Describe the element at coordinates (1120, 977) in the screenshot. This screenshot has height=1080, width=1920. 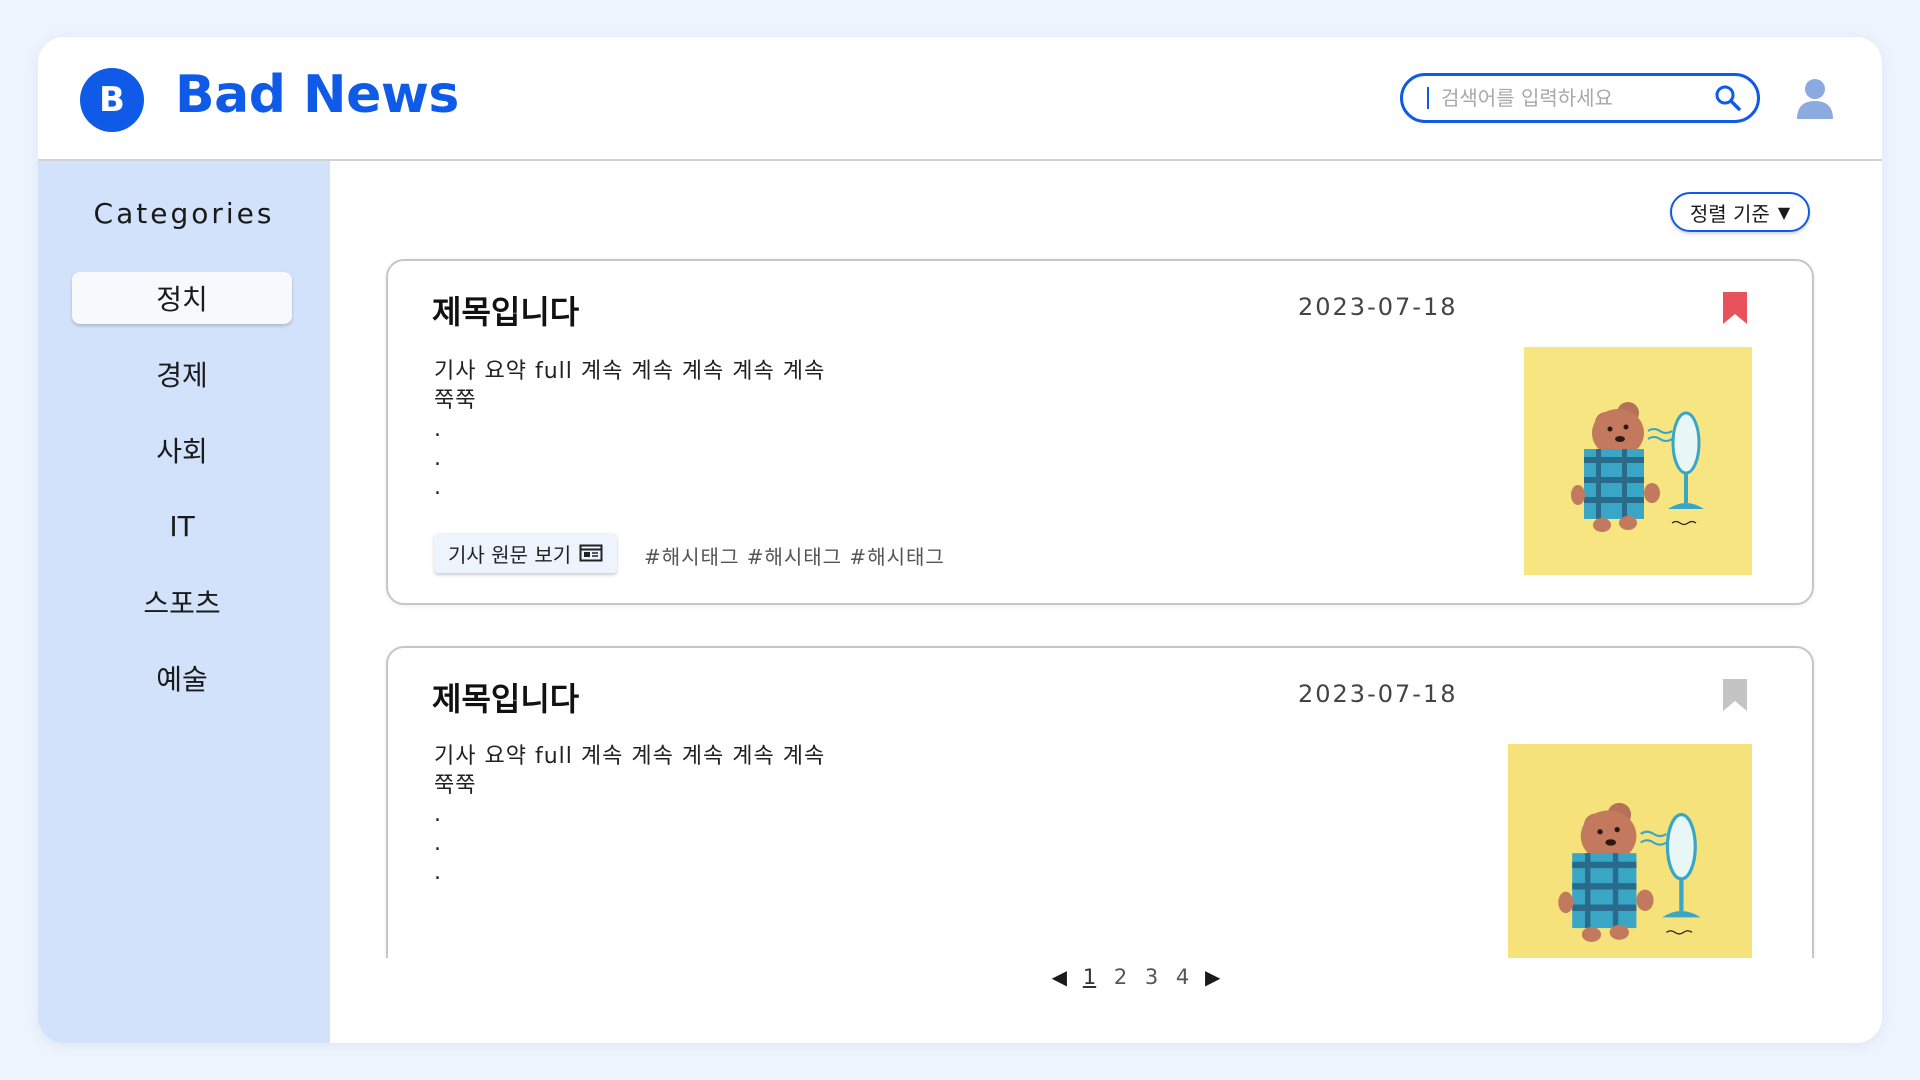
I see `page-2: 2` at that location.